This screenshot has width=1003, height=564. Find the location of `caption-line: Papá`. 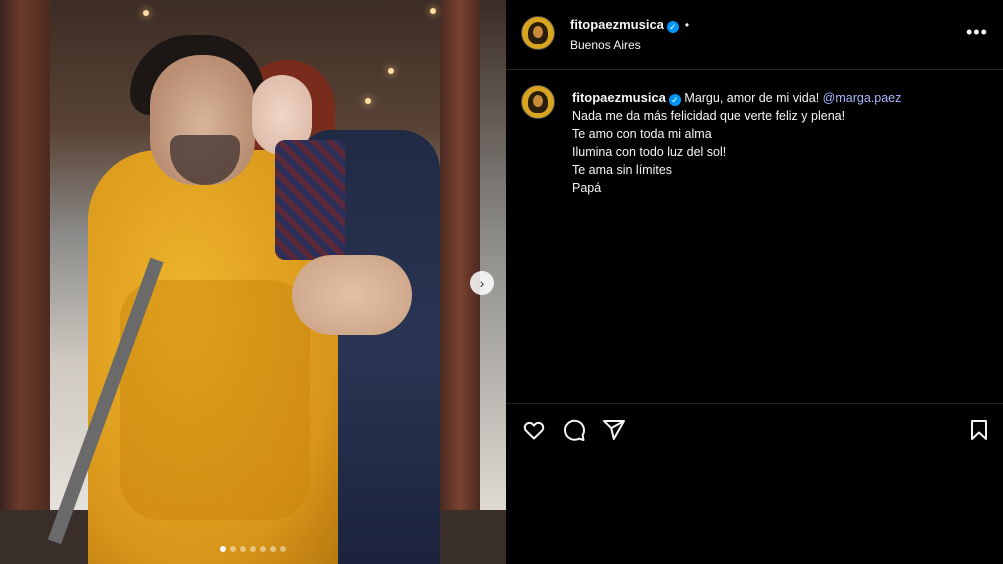

caption-line: Papá is located at coordinates (587, 188).